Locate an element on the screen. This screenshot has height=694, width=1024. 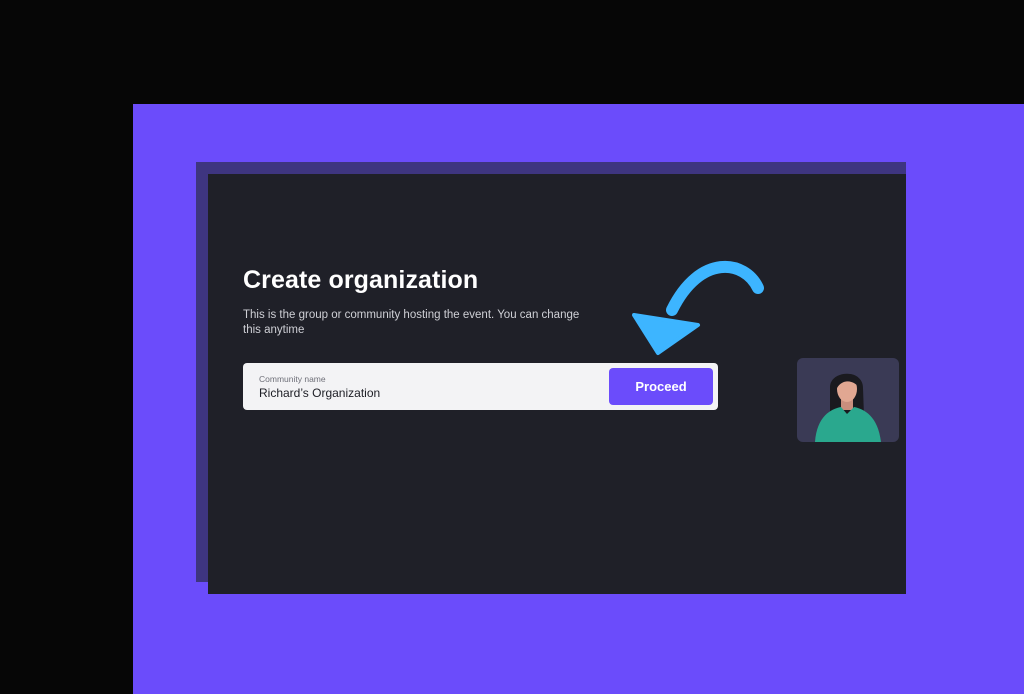
community-name-label: Community name is located at coordinates (292, 379).